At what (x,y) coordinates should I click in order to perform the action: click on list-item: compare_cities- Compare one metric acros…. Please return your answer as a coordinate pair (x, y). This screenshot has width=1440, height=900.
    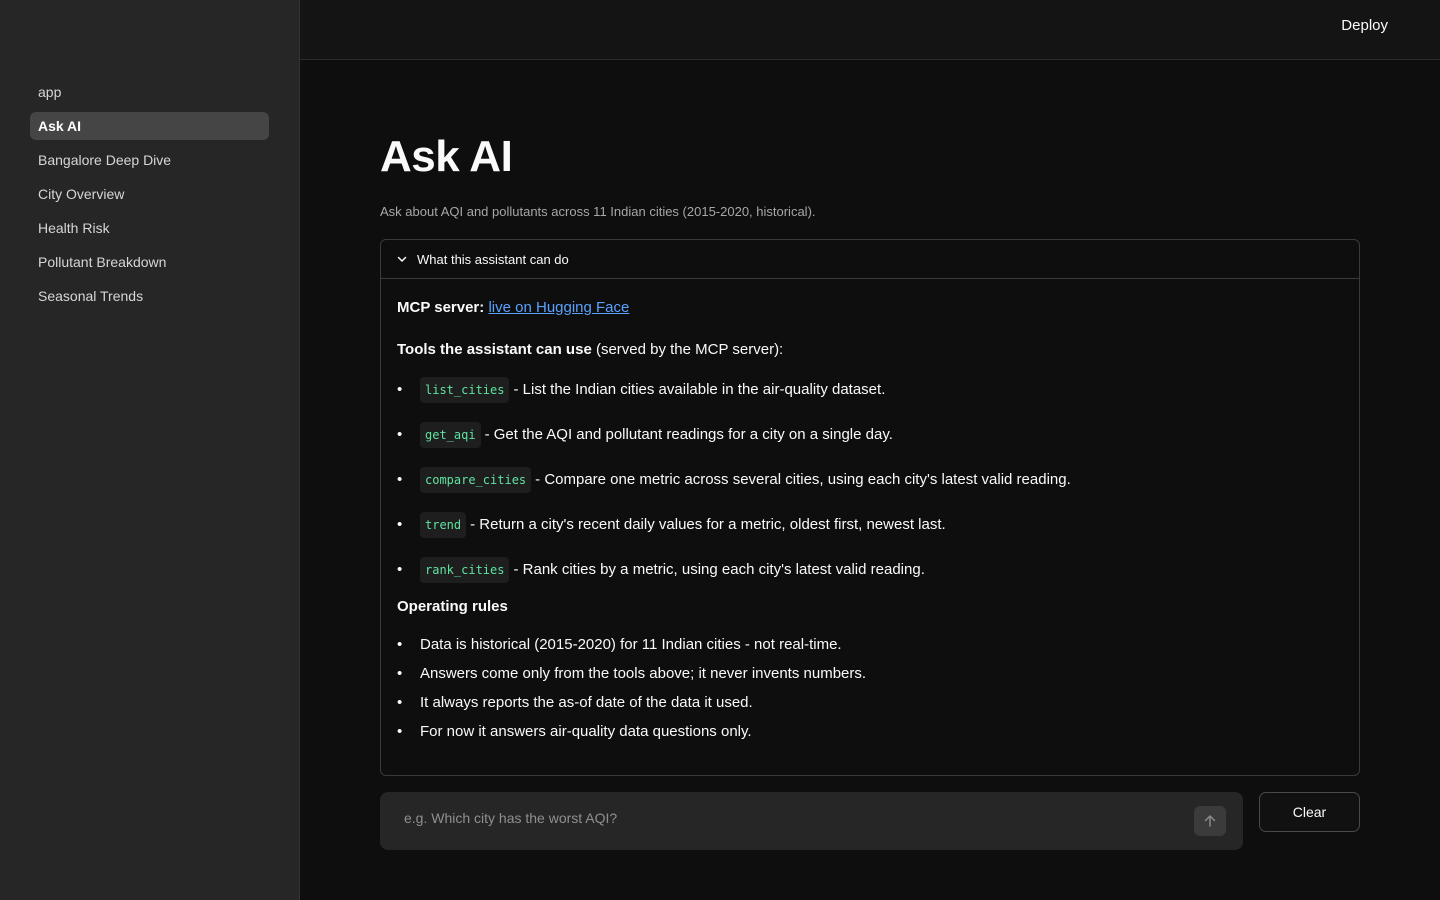
    Looking at the image, I should click on (870, 479).